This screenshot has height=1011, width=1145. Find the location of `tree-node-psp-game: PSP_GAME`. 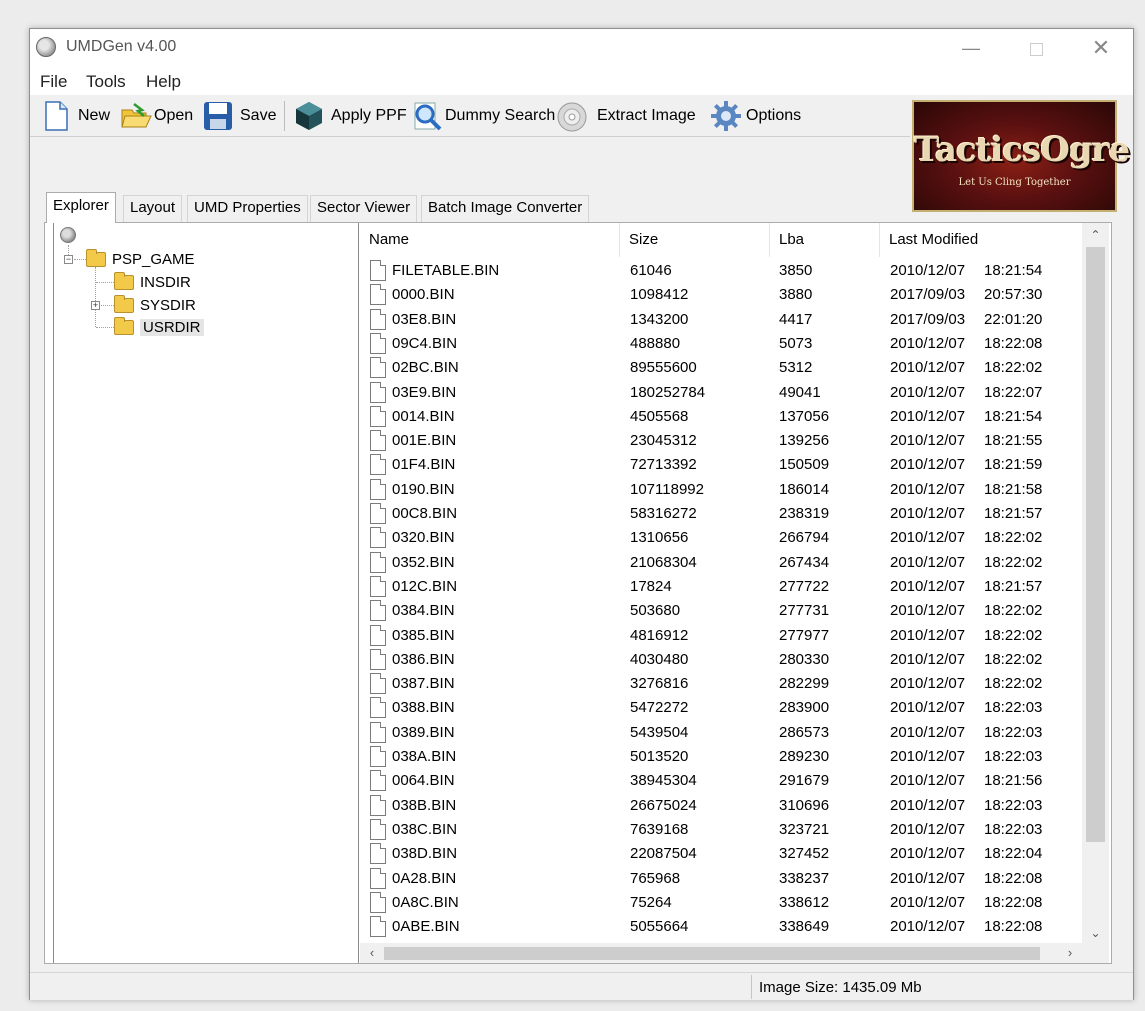

tree-node-psp-game: PSP_GAME is located at coordinates (140, 258).